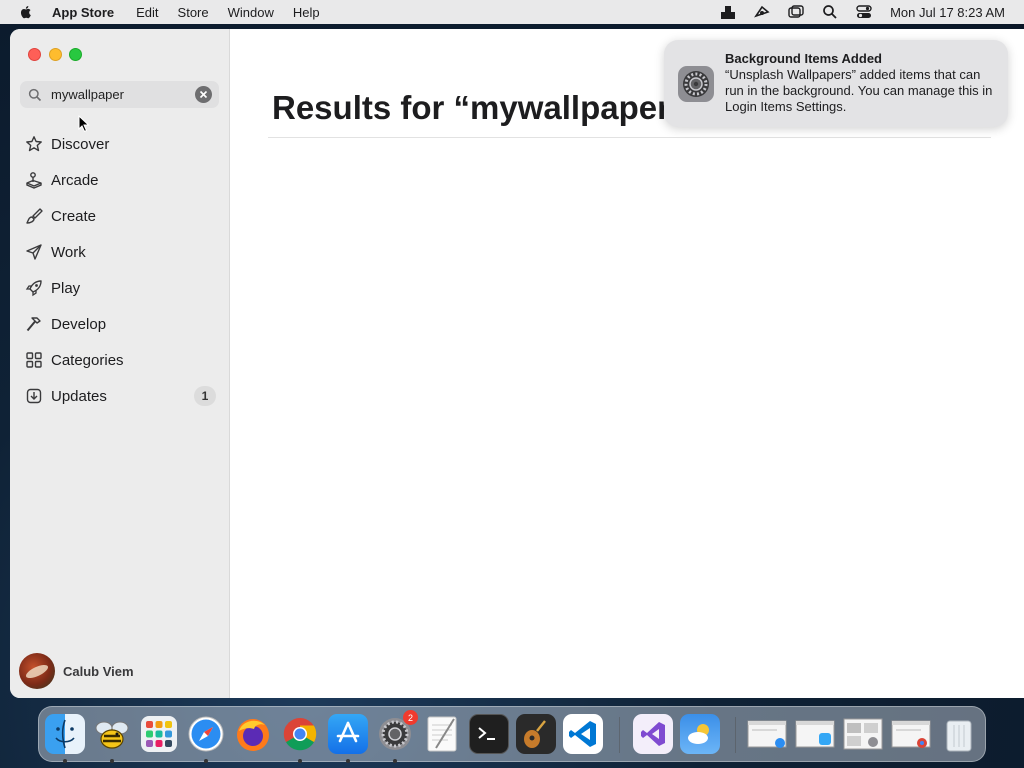 The height and width of the screenshot is (768, 1024). I want to click on spotlight-search-icon, so click(830, 12).